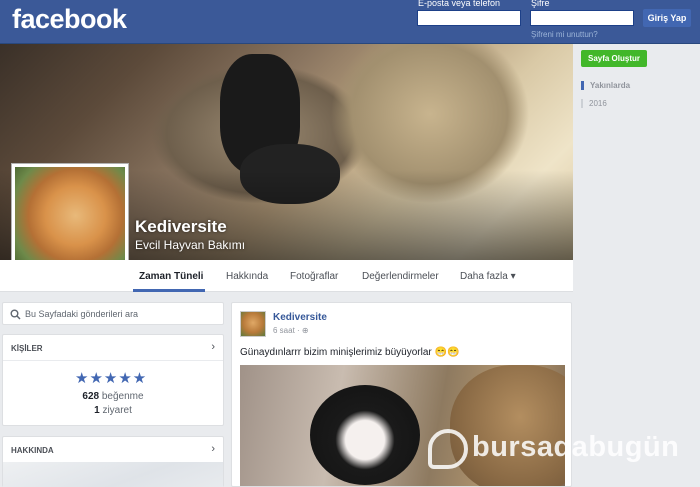  I want to click on watermark-text: bursadabugün, so click(576, 447).